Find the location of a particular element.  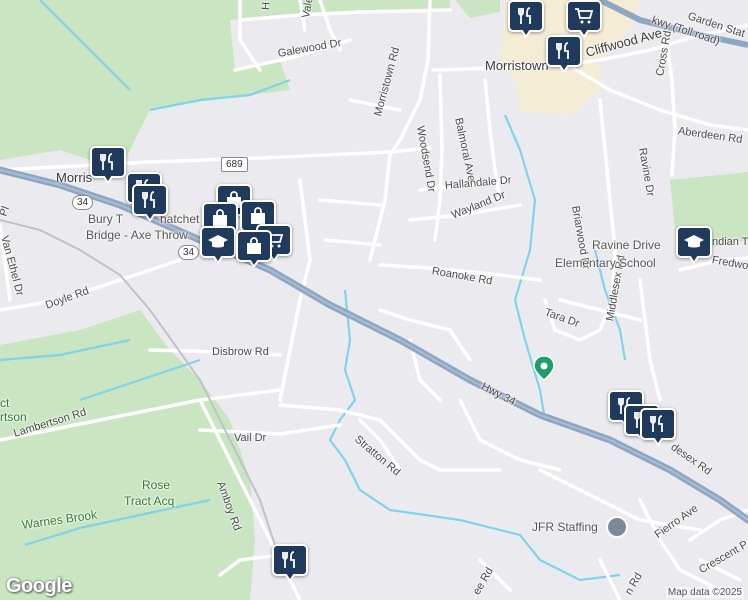

label-hw: H is located at coordinates (266, 6).